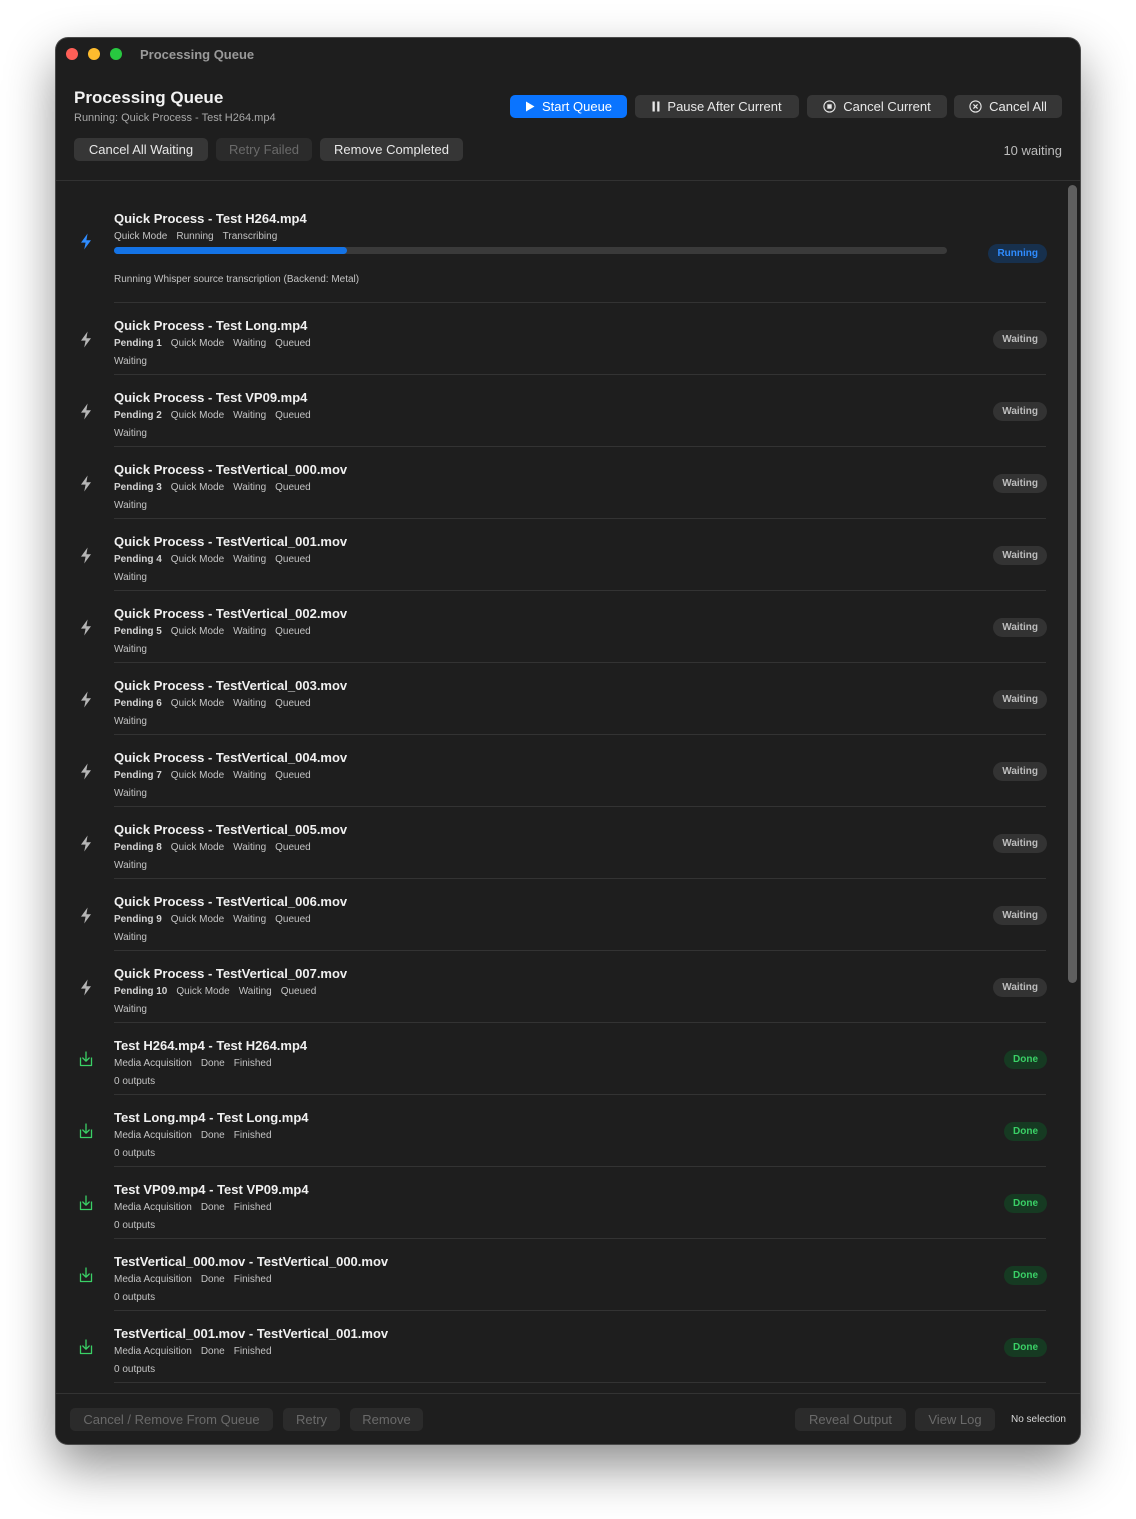 The width and height of the screenshot is (1136, 1519). I want to click on job-meta: Pending 8 Quick Mode Waiting Queued, so click(217, 847).